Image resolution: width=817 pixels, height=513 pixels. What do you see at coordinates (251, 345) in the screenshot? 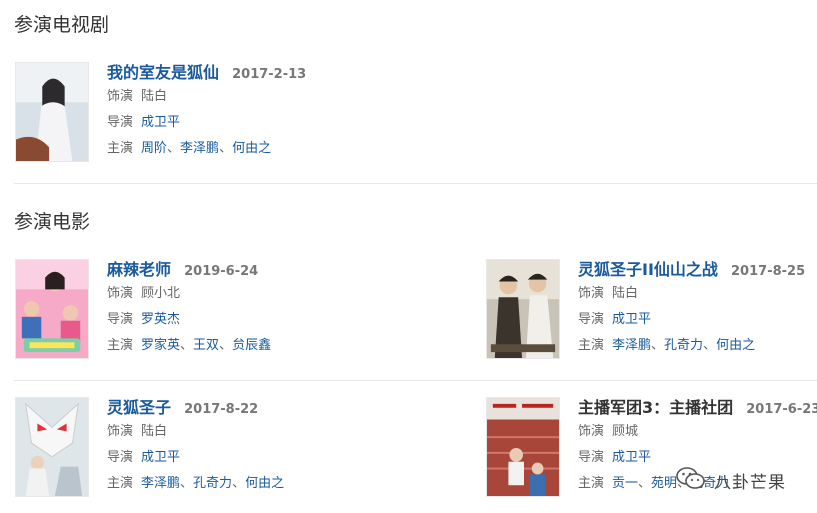
I see `cast-link: 贠辰鑫` at bounding box center [251, 345].